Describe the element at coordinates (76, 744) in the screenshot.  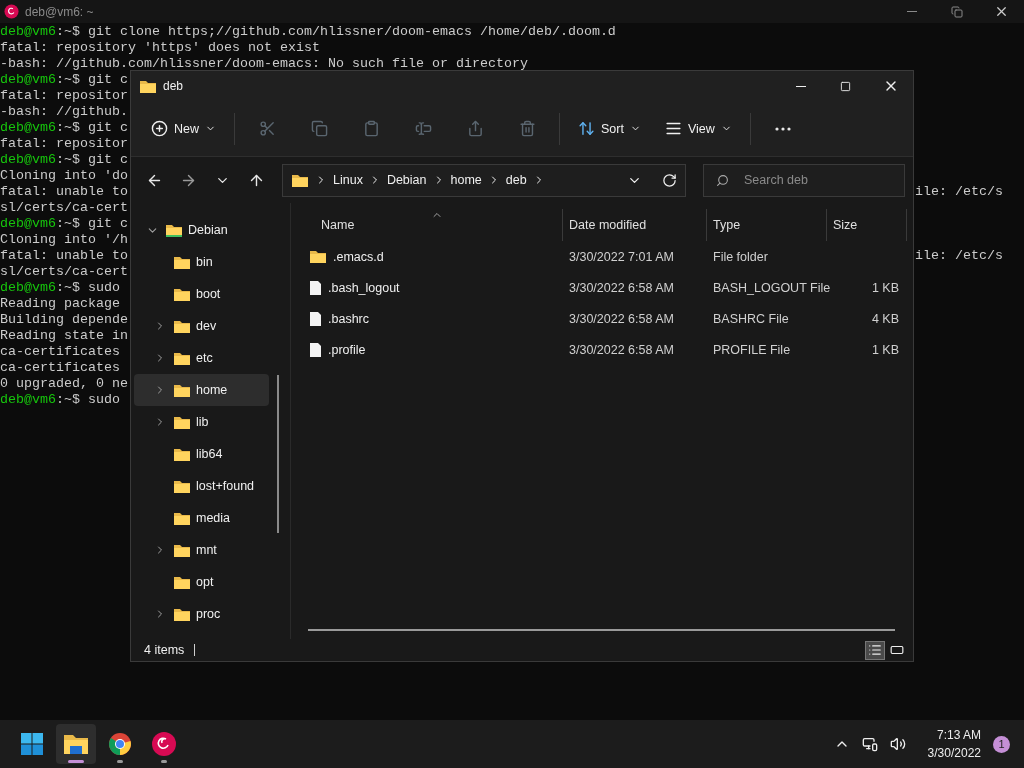
I see `taskbar-app-button` at that location.